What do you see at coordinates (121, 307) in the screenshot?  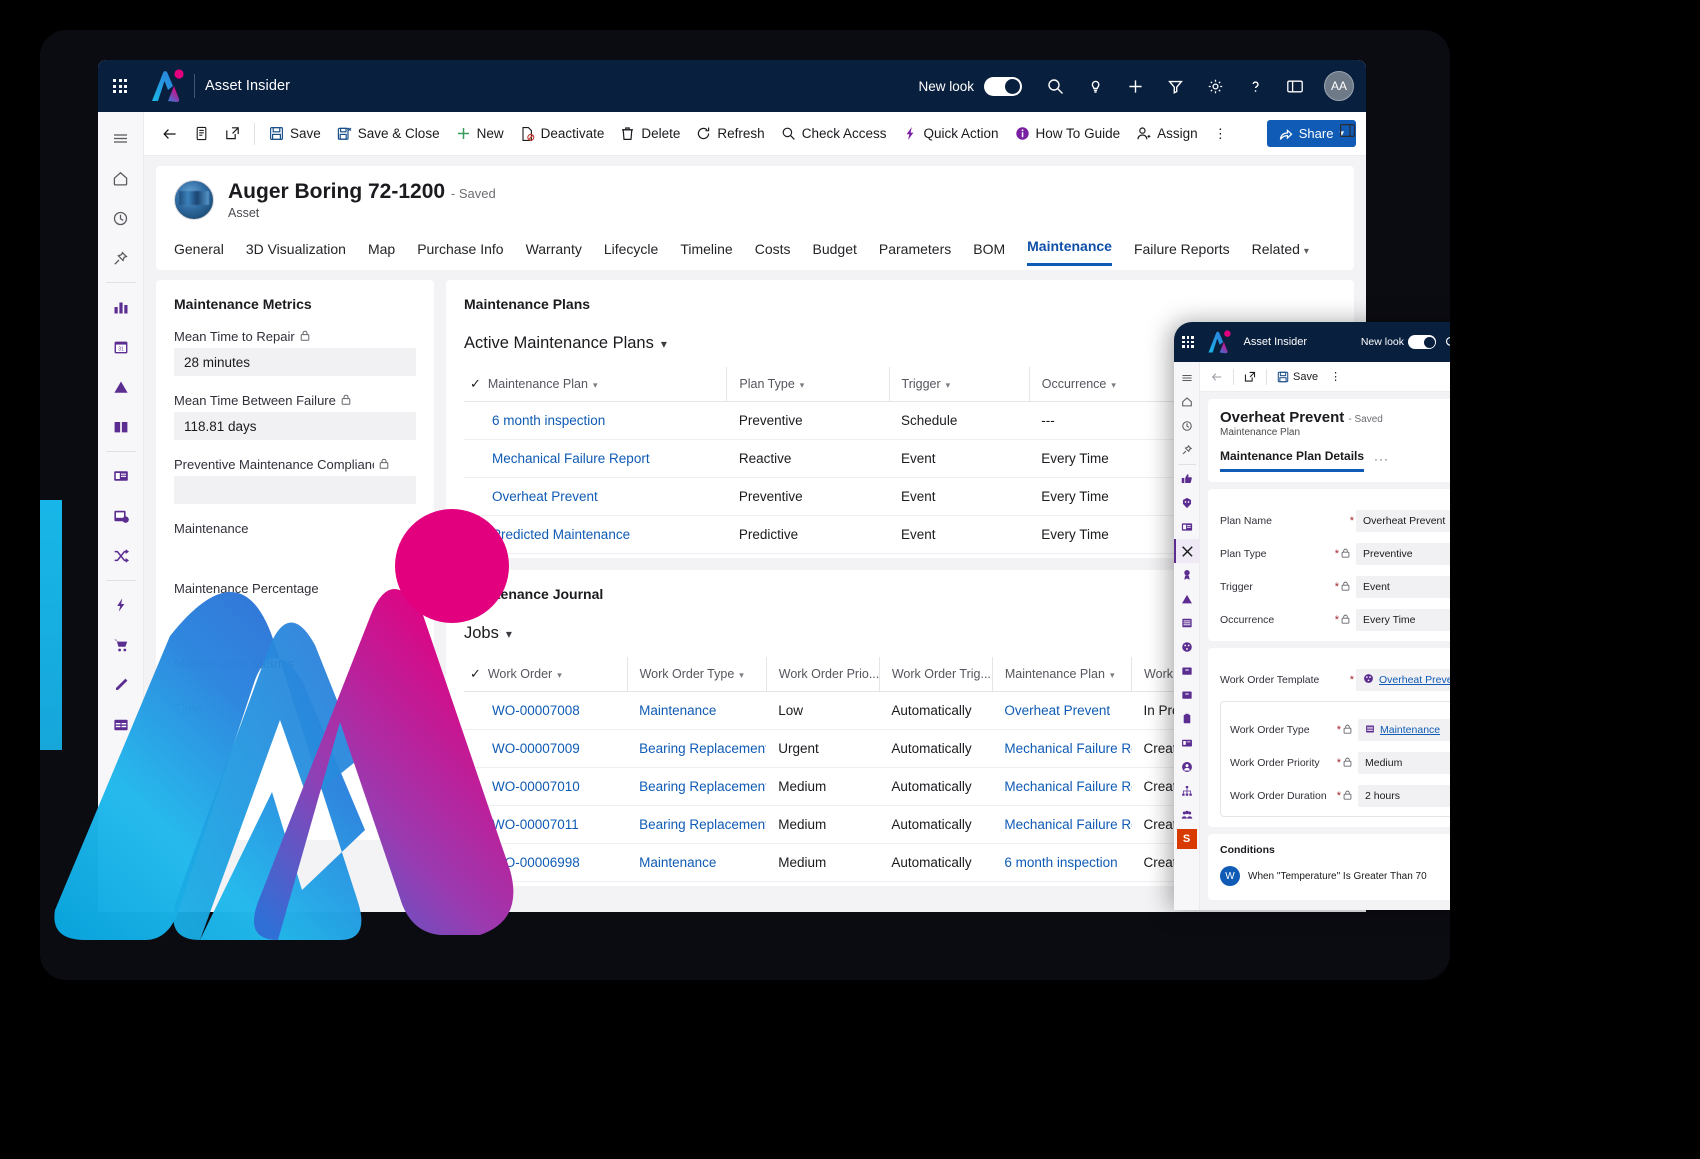 I see `dashboards-icon` at bounding box center [121, 307].